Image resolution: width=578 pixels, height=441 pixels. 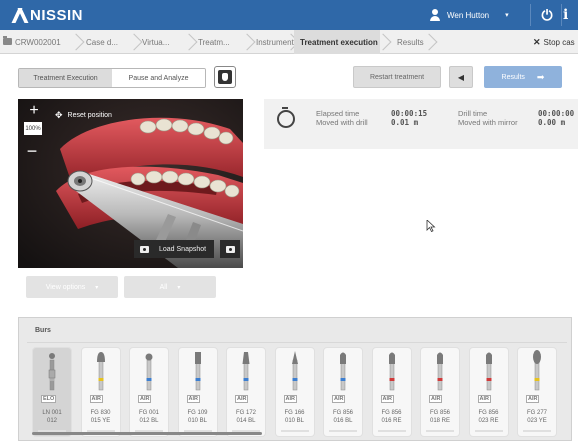 I want to click on top-bar: NISSIN Wen Hutton ▾ ⏻ i, so click(x=289, y=15).